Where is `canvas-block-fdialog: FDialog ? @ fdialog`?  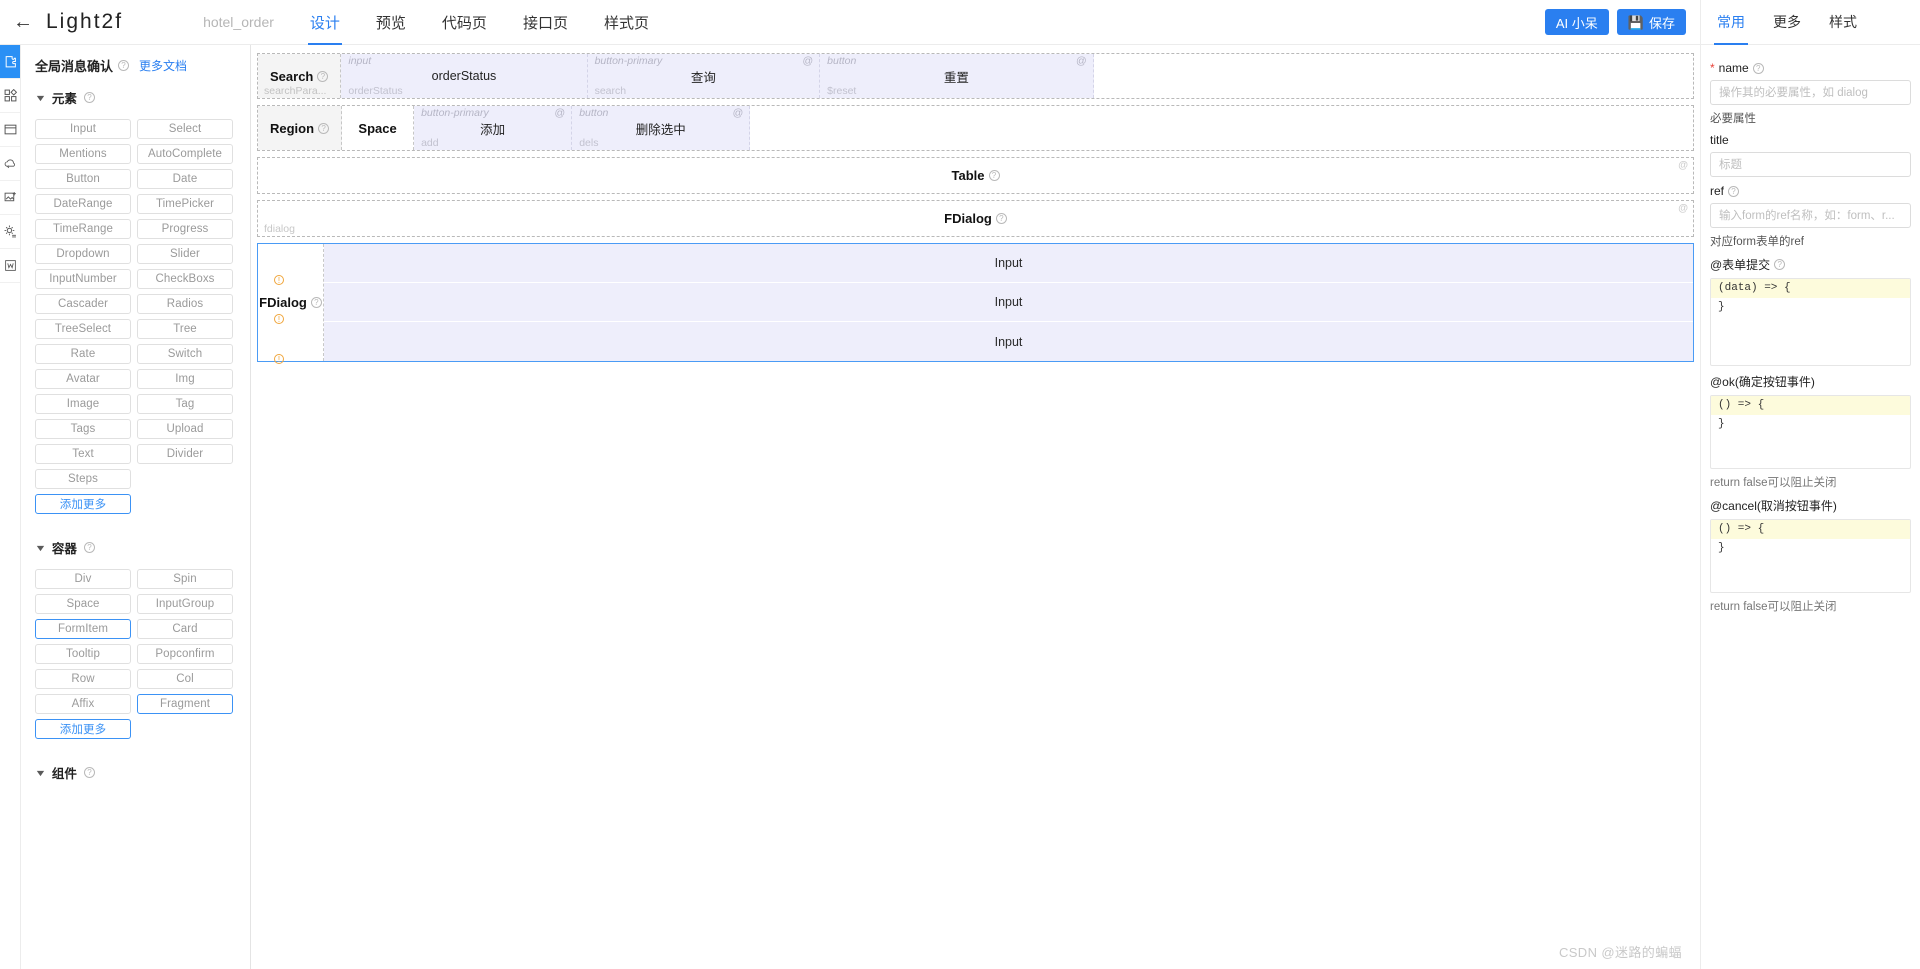
canvas-block-fdialog: FDialog ? @ fdialog is located at coordinates (975, 218).